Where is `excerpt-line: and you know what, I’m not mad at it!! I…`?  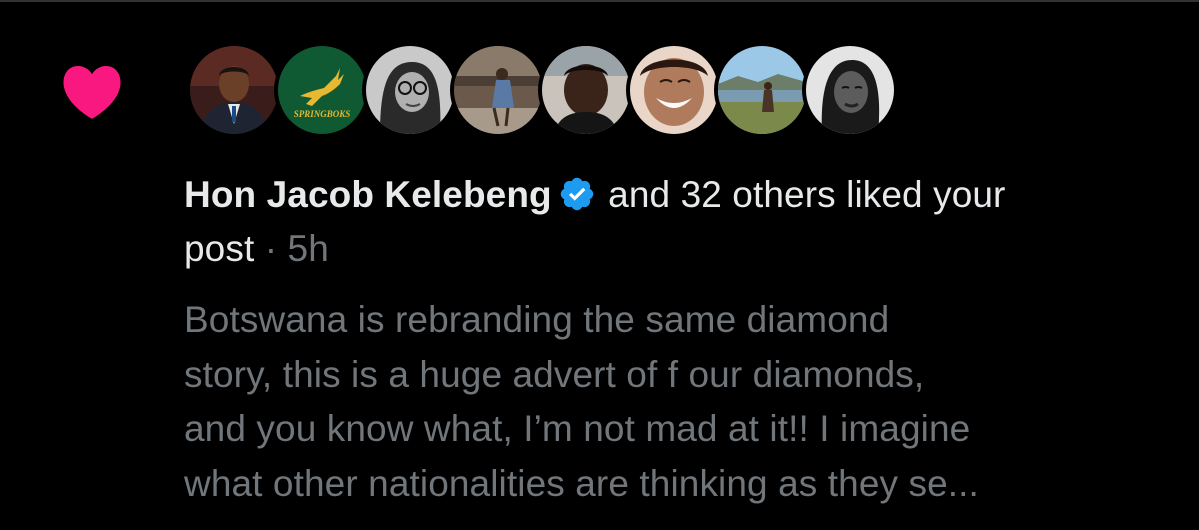 excerpt-line: and you know what, I’m not mad at it!! I… is located at coordinates (577, 428).